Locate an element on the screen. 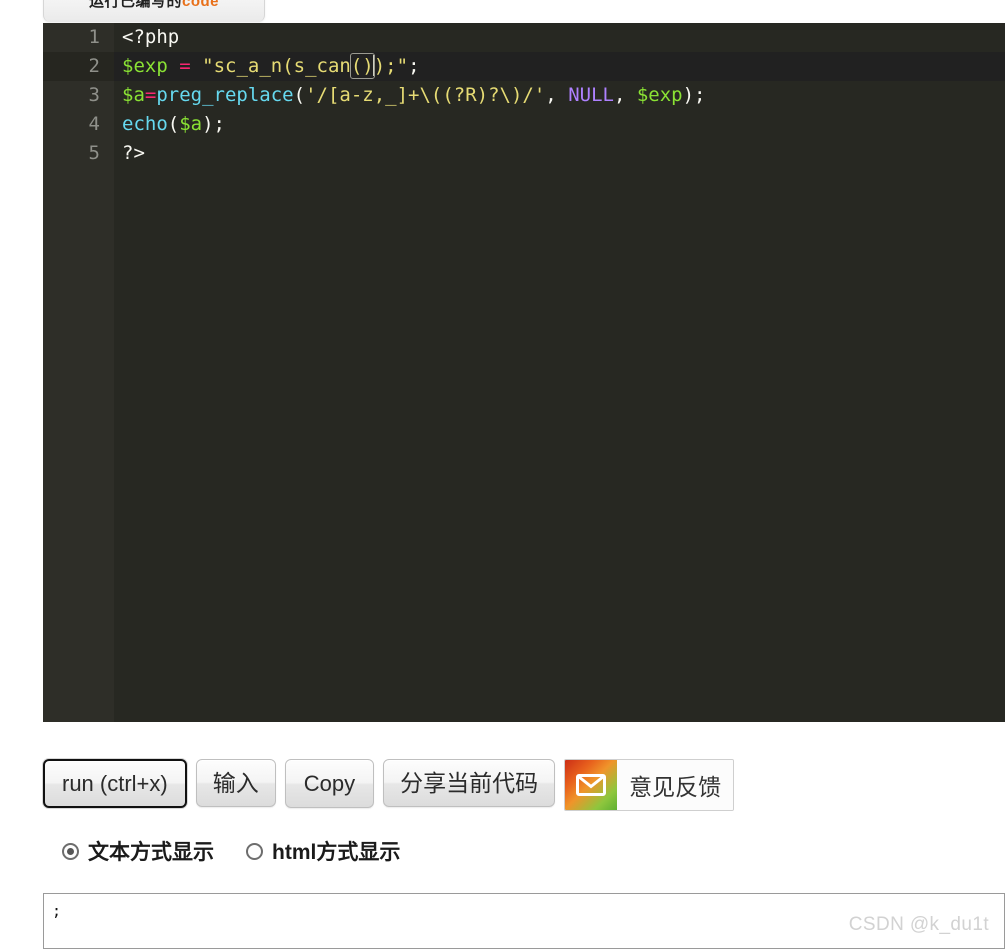  radio-option-text-mode: 文本方式显示 is located at coordinates (138, 851).